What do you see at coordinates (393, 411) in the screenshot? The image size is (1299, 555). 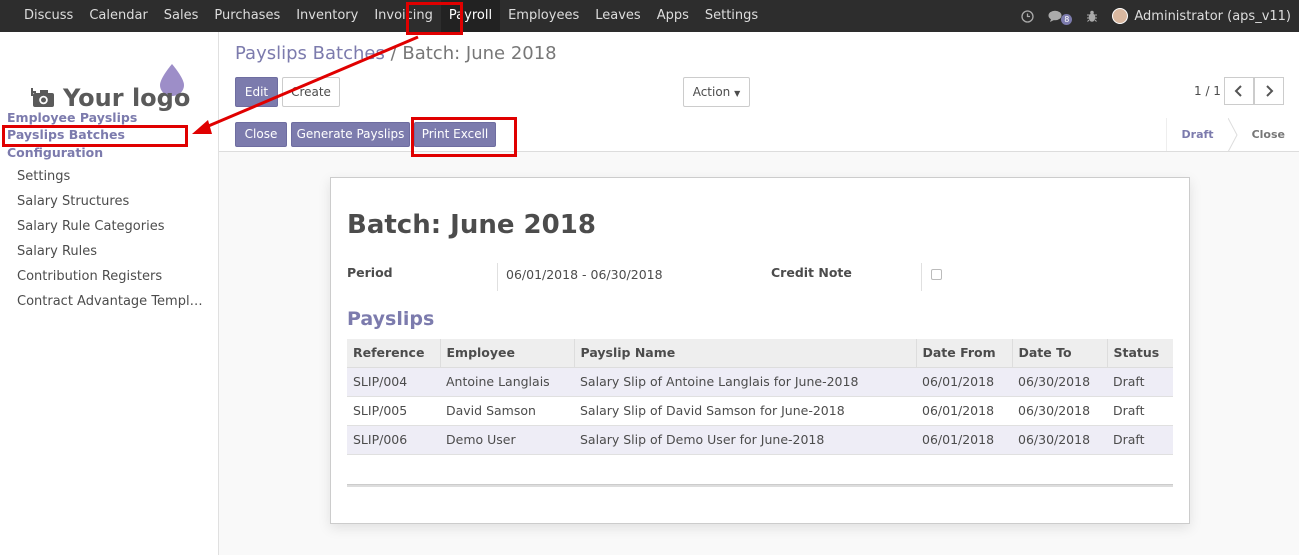 I see `cell-reference: SLIP/005` at bounding box center [393, 411].